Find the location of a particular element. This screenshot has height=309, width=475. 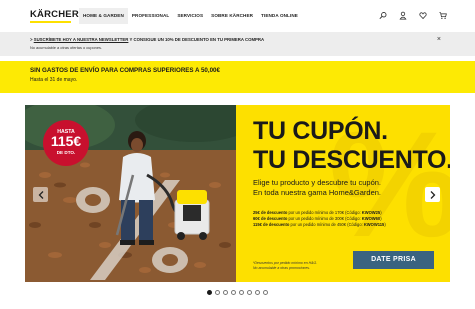

nav-home-garden: HOME & GARDEN is located at coordinates (103, 16).